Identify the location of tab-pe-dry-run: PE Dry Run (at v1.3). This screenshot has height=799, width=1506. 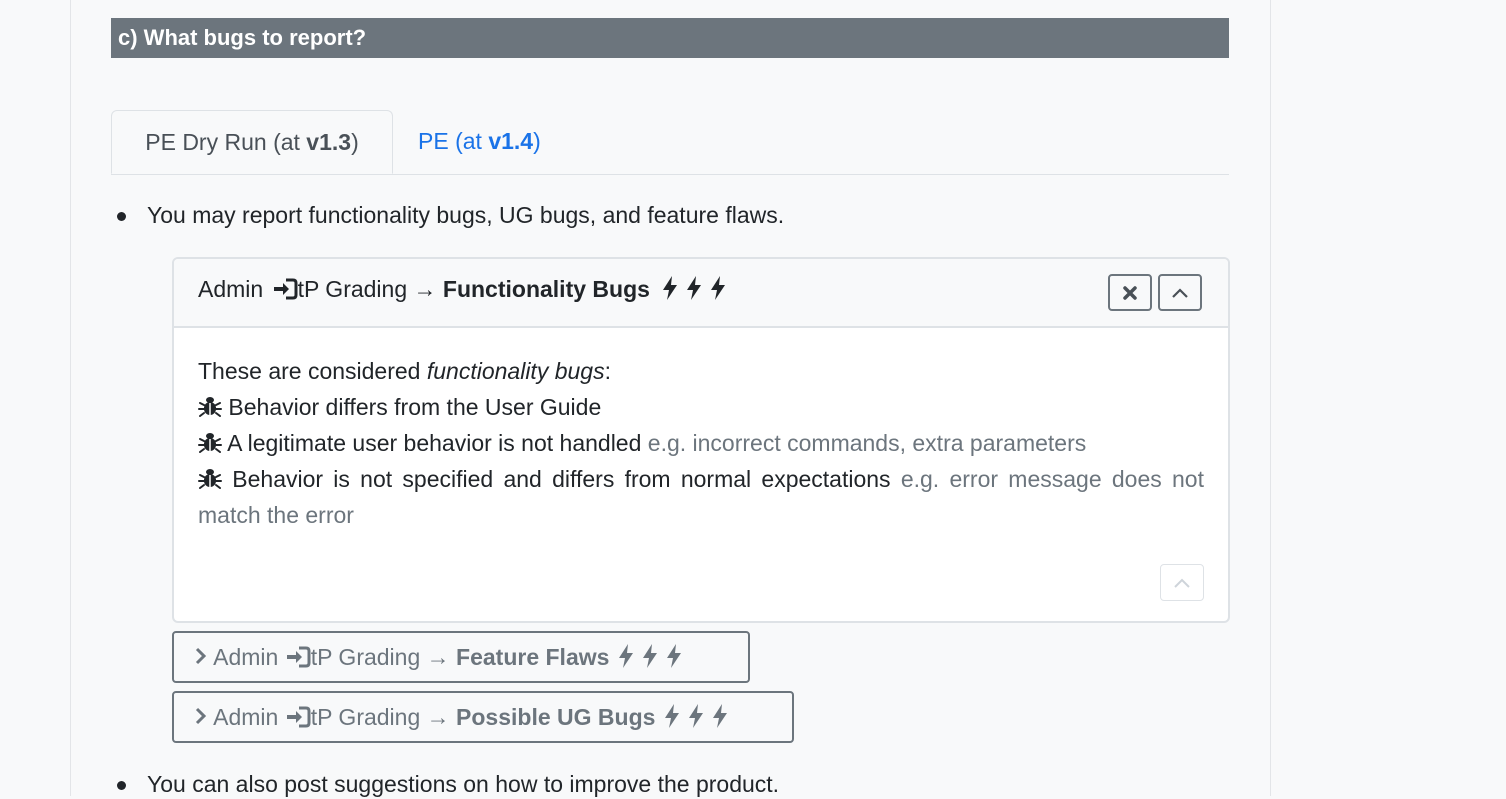
(252, 142).